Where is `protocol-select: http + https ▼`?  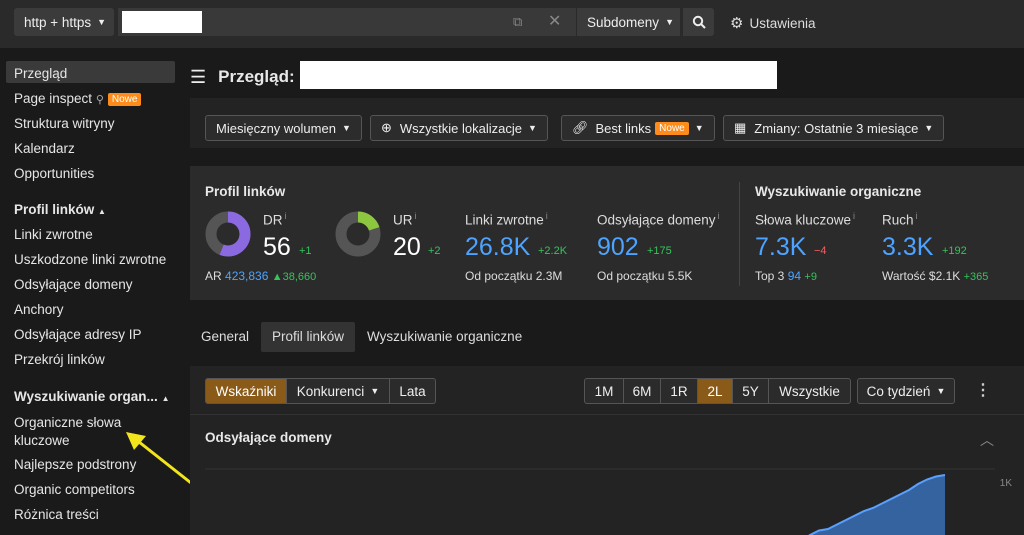 protocol-select: http + https ▼ is located at coordinates (64, 22).